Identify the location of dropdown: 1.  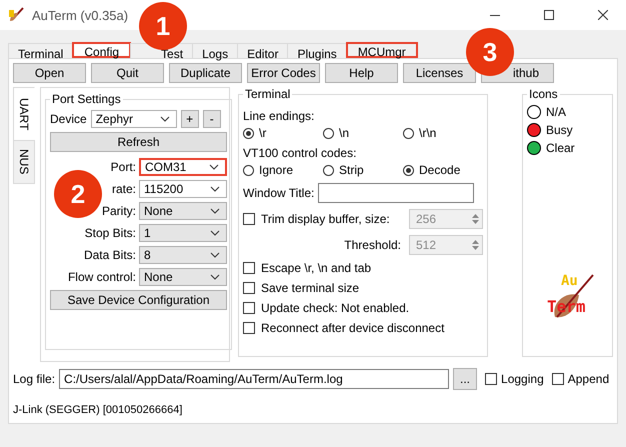
(183, 233).